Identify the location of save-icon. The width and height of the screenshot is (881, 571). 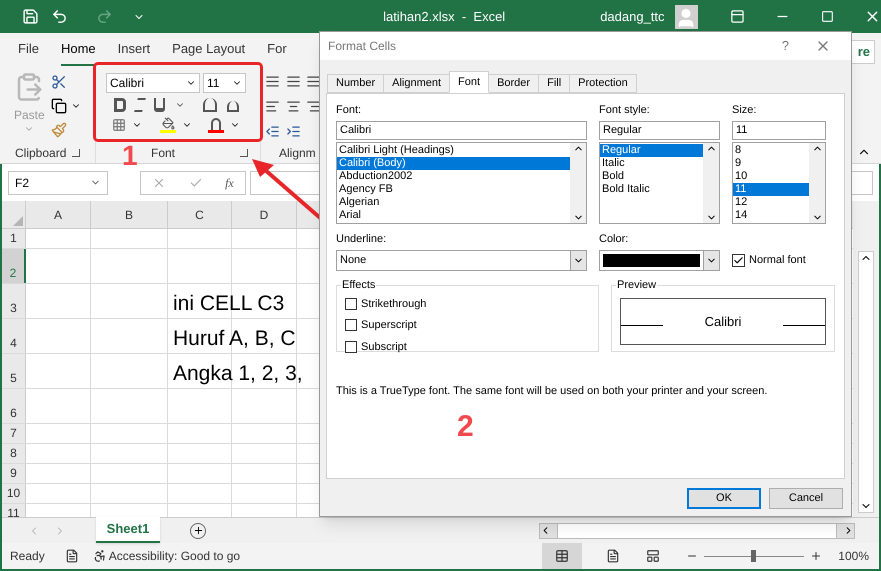
(30, 16).